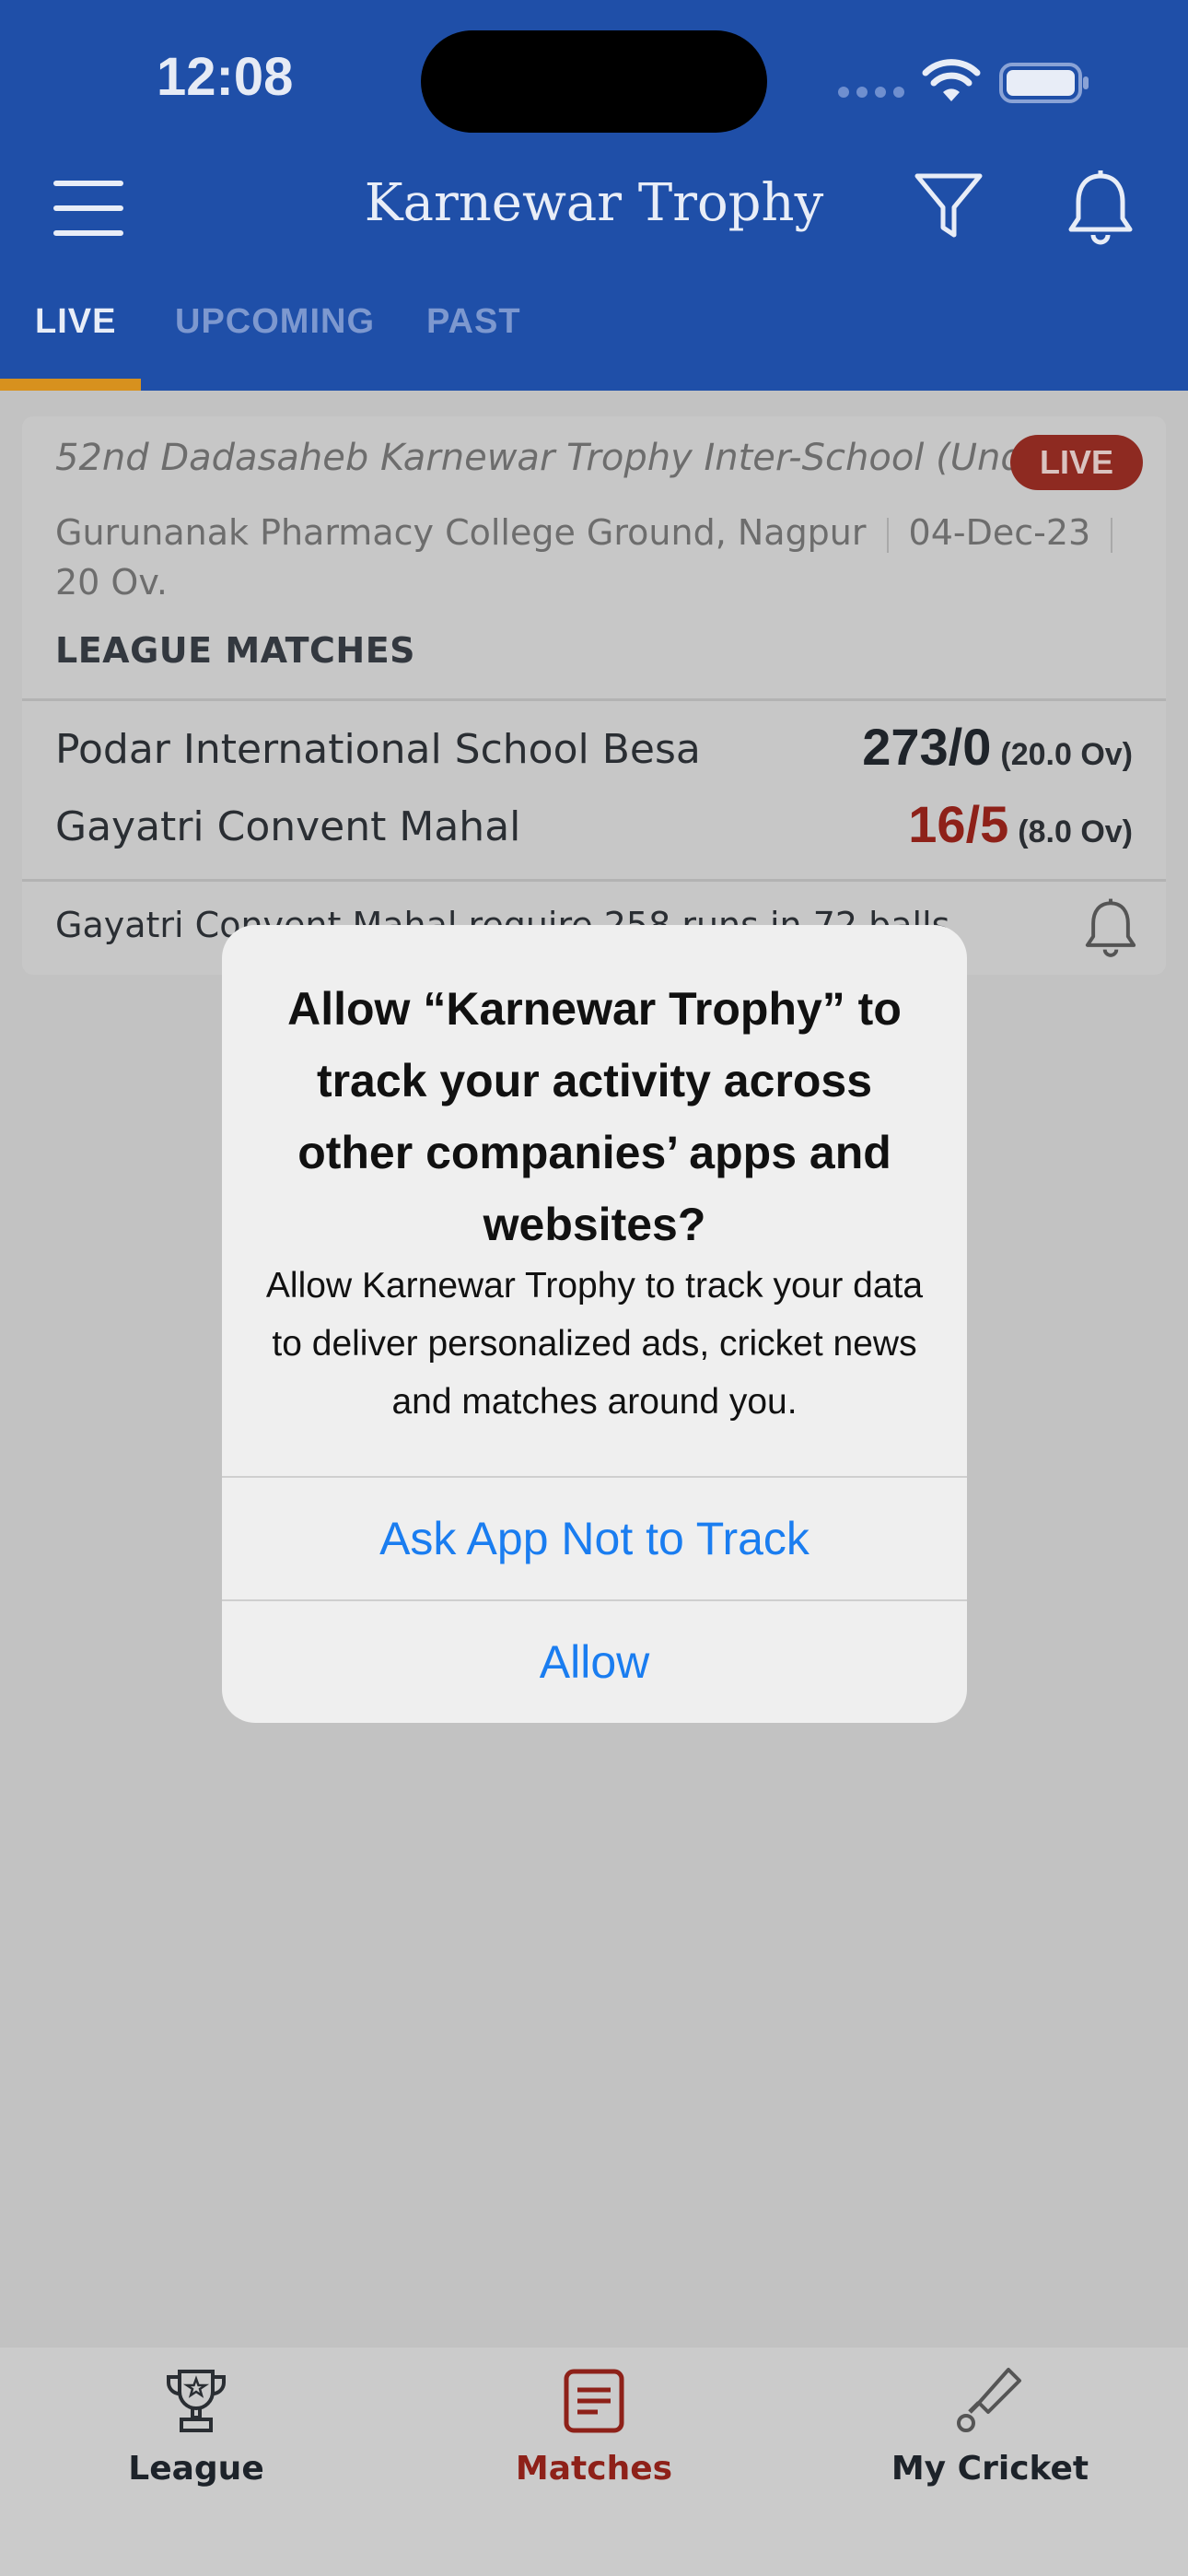 The image size is (1188, 2576). I want to click on tab-upcoming: UPCOMING, so click(275, 322).